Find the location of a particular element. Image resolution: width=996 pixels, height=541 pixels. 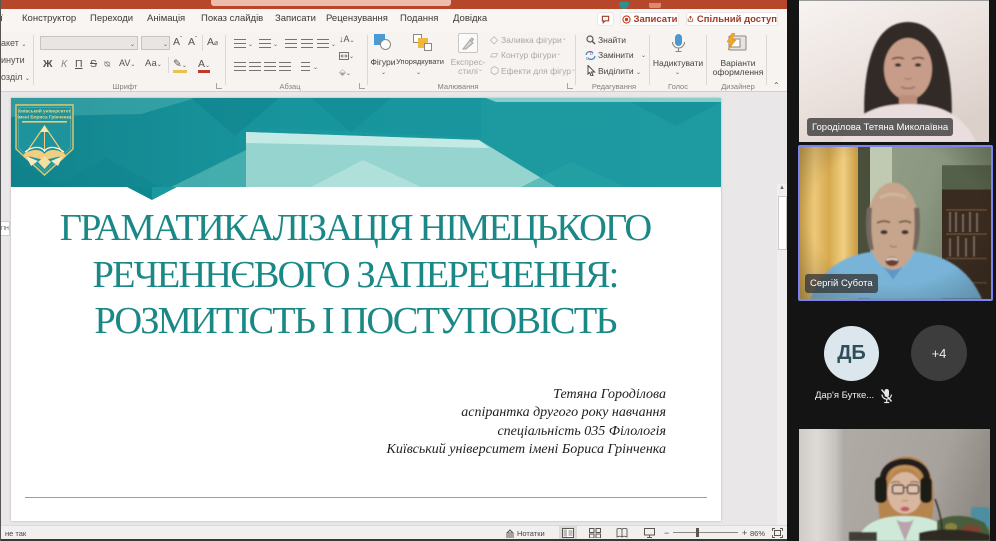

svg-text: Київський університет is located at coordinates (44, 111).